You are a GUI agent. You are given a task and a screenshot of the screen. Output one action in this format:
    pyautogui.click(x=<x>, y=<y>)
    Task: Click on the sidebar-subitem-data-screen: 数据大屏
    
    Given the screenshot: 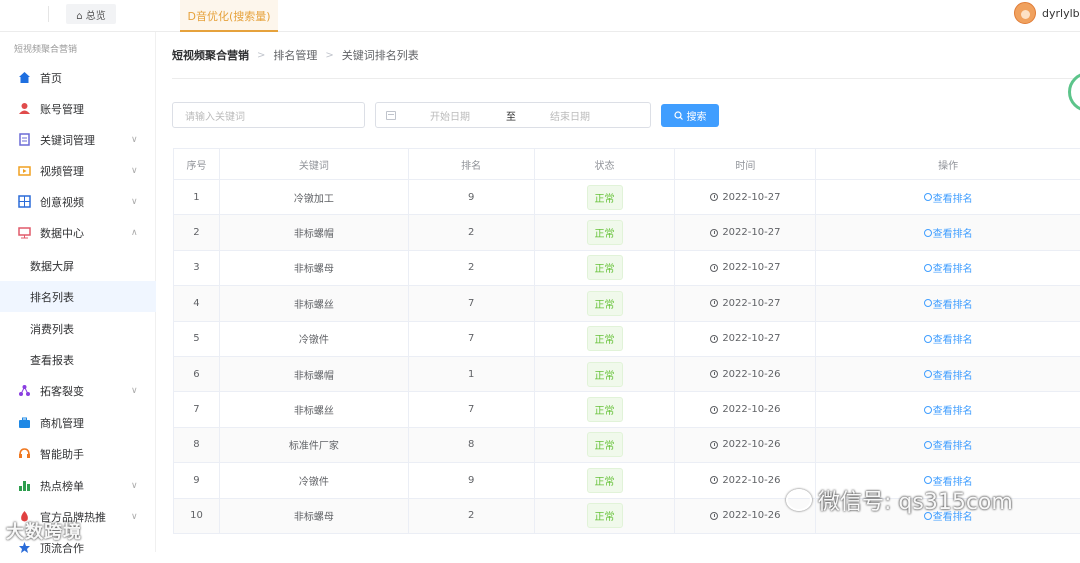 What is the action you would take?
    pyautogui.click(x=78, y=265)
    